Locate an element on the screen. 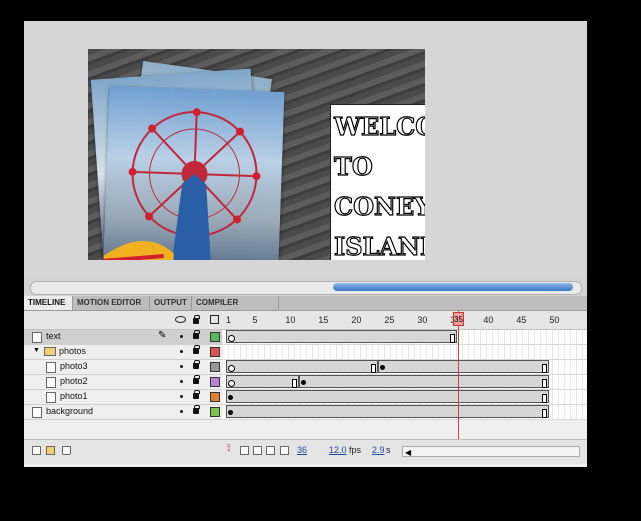 Image resolution: width=641 pixels, height=521 pixels. layer-name: photo3 is located at coordinates (74, 366).